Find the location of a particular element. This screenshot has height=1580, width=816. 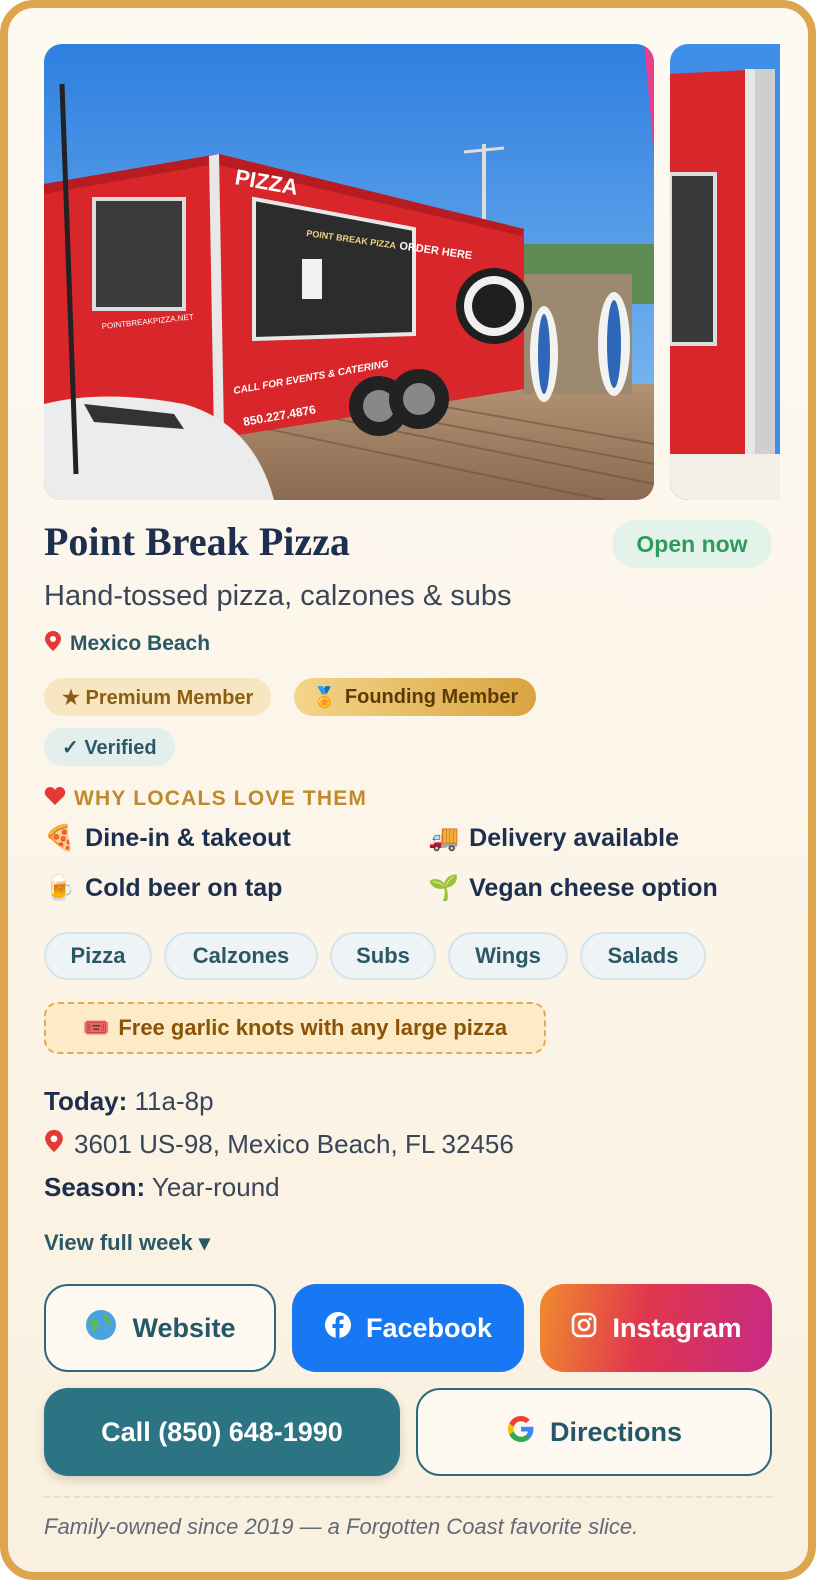

verified-badge: ✓ Verified is located at coordinates (109, 747).